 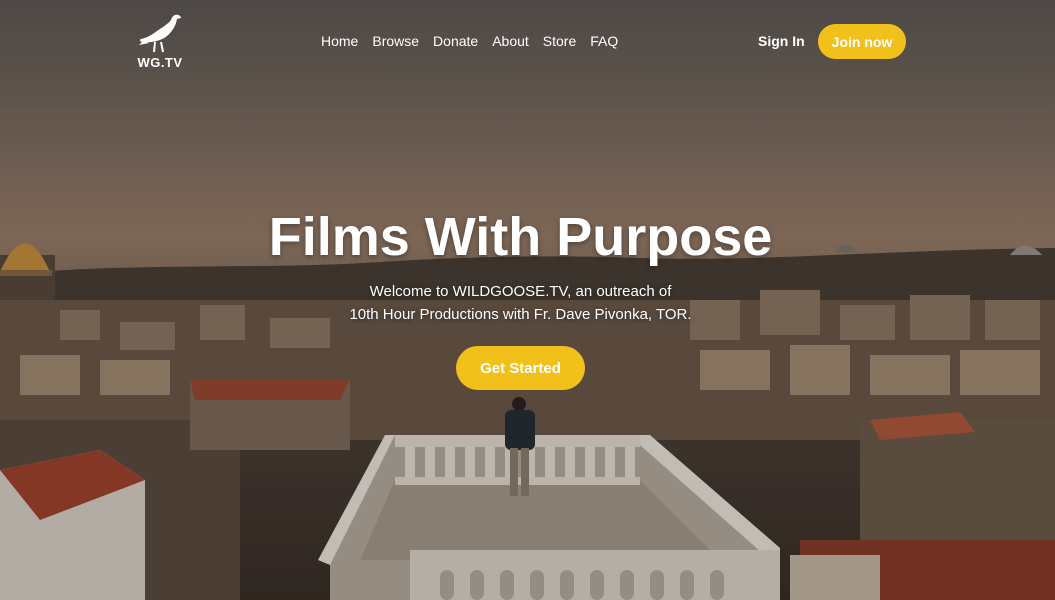 What do you see at coordinates (520, 291) in the screenshot?
I see `hero-subtitle-line-1: Welcome to WILDGOOSE.TV, an outreach of` at bounding box center [520, 291].